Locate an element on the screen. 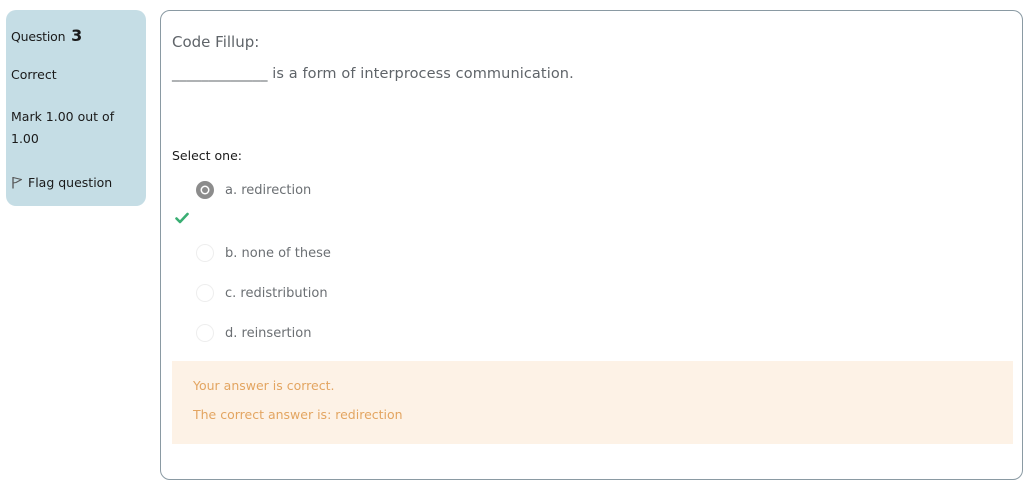  flag-question-button: Flag question is located at coordinates (61, 182).